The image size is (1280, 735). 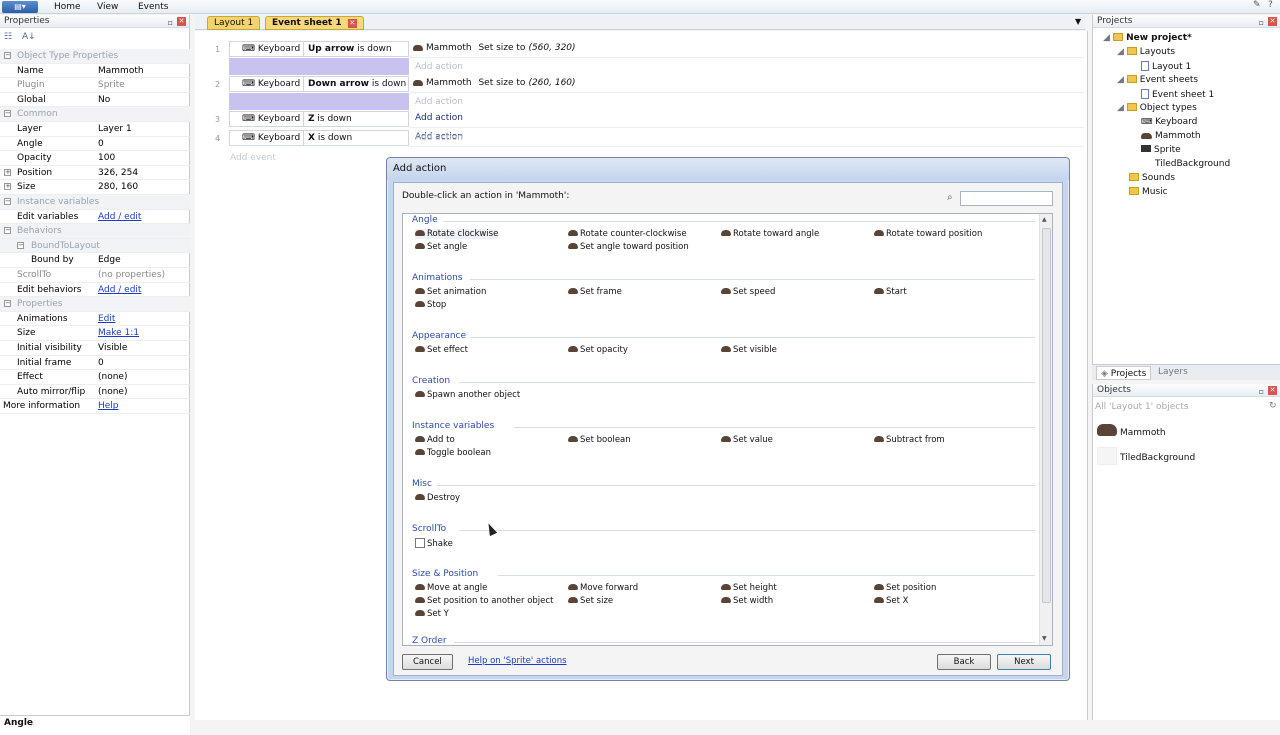 What do you see at coordinates (107, 7) in the screenshot?
I see `ribbon-tab-view: View` at bounding box center [107, 7].